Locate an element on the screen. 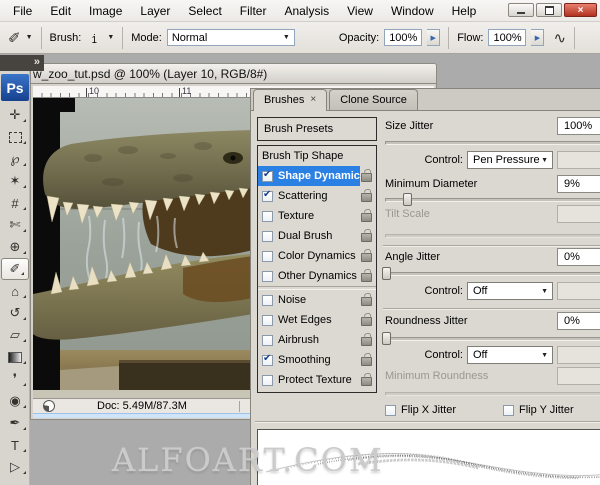 This screenshot has width=600, height=485. close-button: × is located at coordinates (580, 10).